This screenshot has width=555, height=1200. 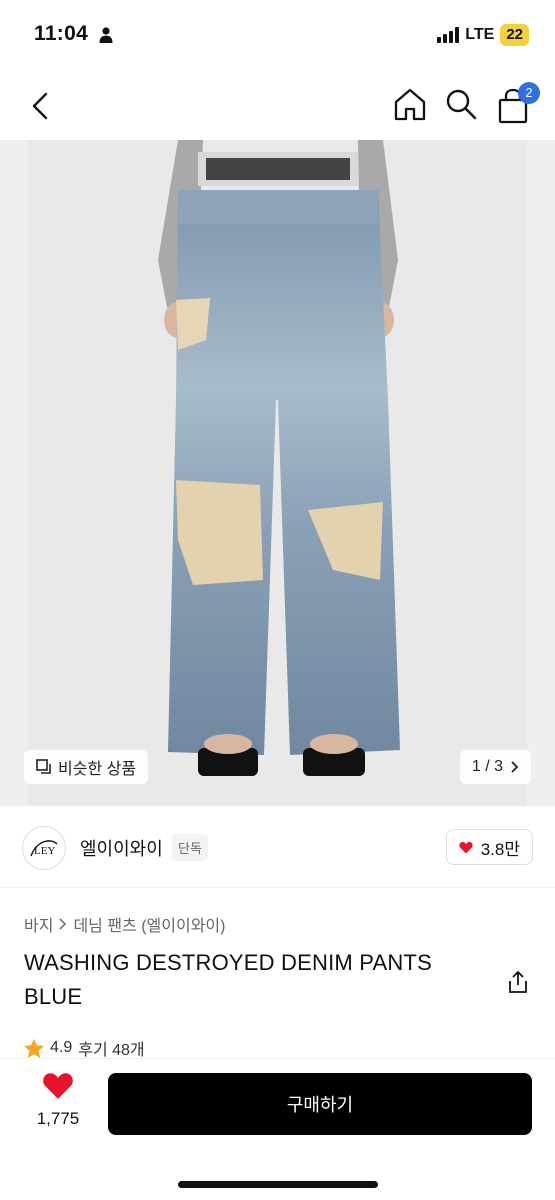 I want to click on cart-count-badge: 2, so click(x=529, y=93).